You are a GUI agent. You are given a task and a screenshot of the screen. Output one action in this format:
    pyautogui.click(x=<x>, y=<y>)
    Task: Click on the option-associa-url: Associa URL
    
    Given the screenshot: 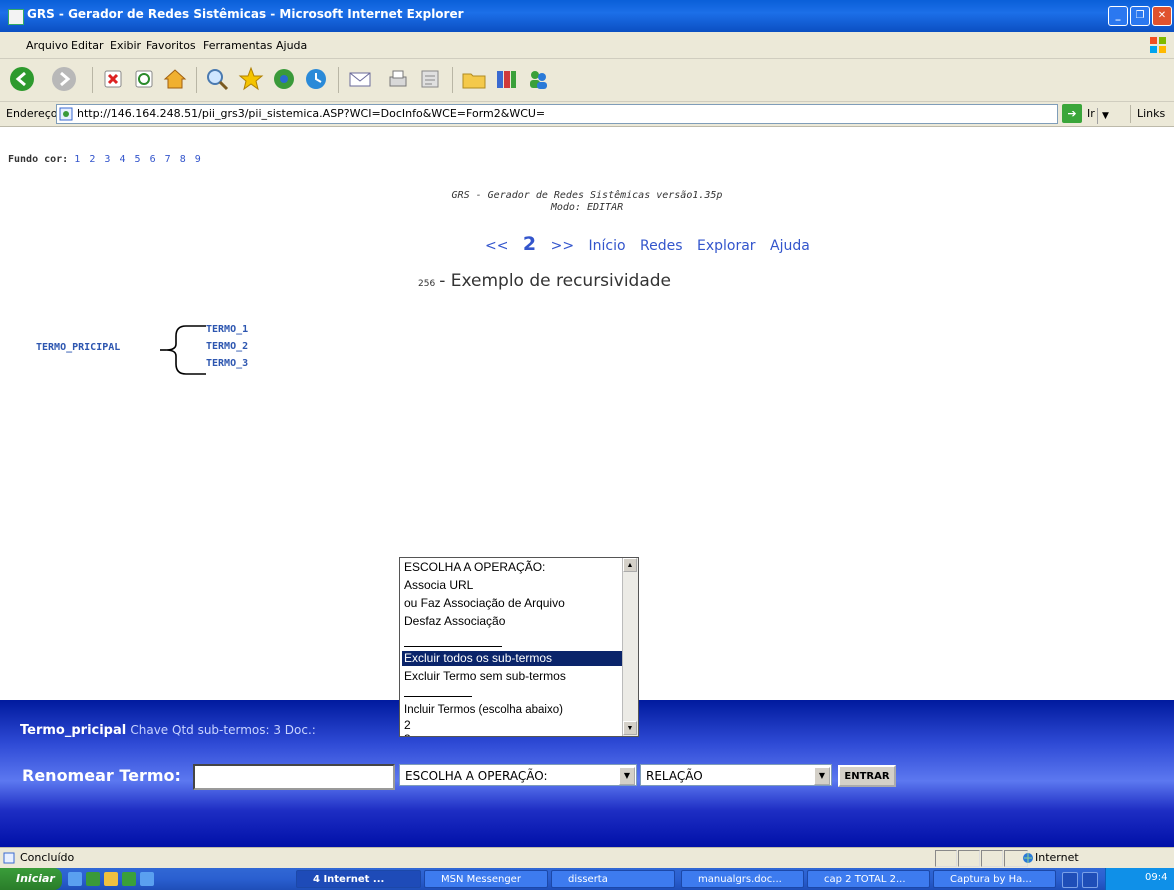 What is the action you would take?
    pyautogui.click(x=438, y=585)
    